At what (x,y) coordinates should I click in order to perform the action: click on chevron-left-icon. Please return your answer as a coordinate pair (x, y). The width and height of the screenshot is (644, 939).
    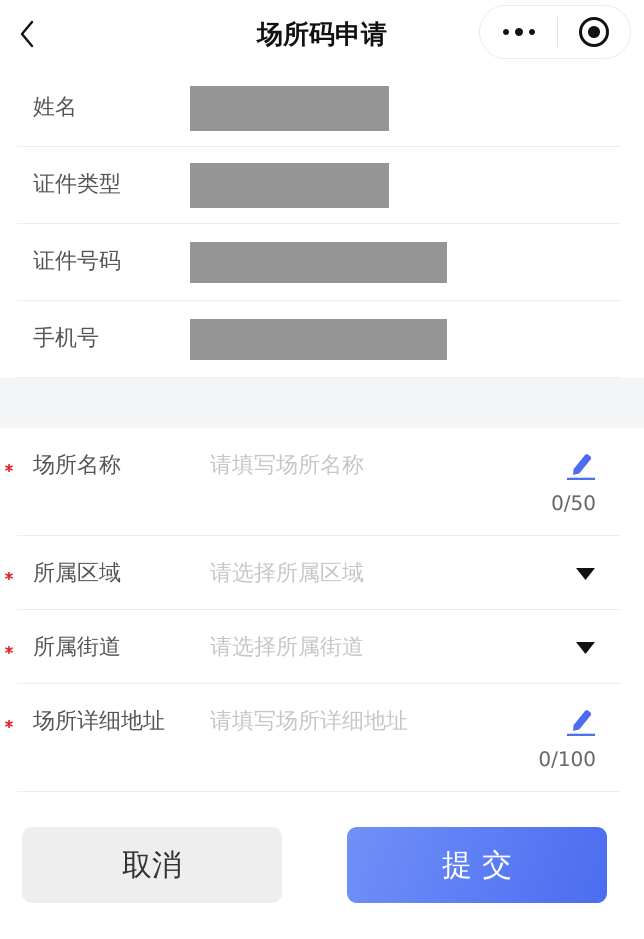
    Looking at the image, I should click on (27, 34).